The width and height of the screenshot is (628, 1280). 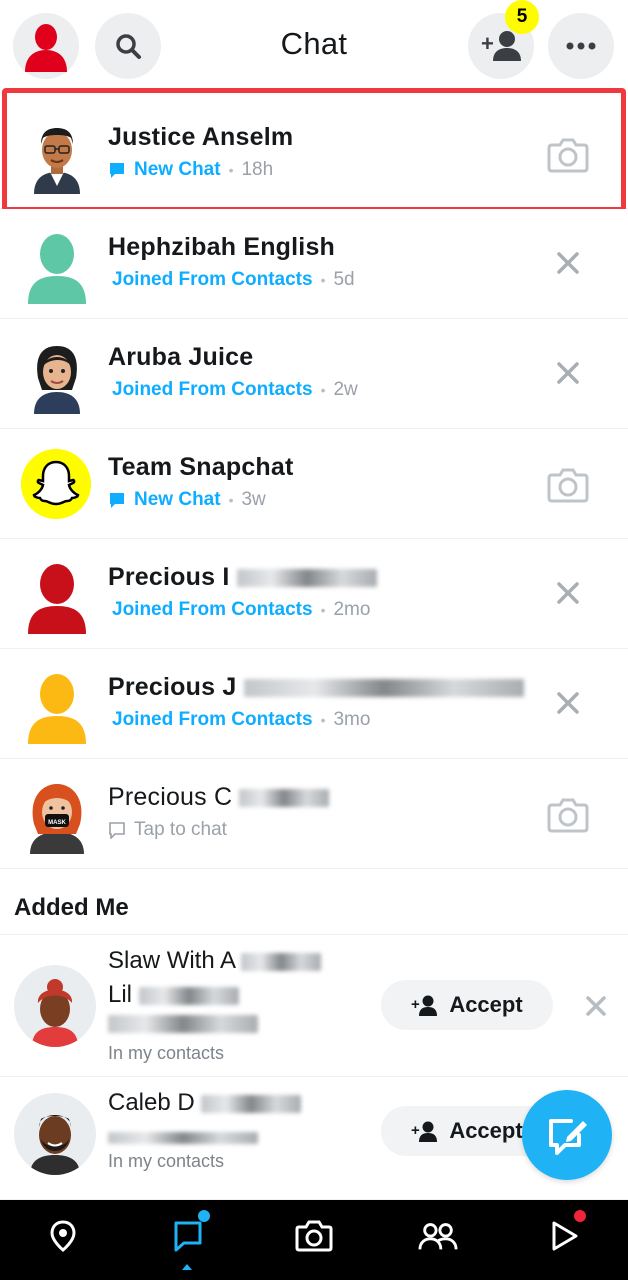 I want to click on bottom-navigation, so click(x=314, y=1240).